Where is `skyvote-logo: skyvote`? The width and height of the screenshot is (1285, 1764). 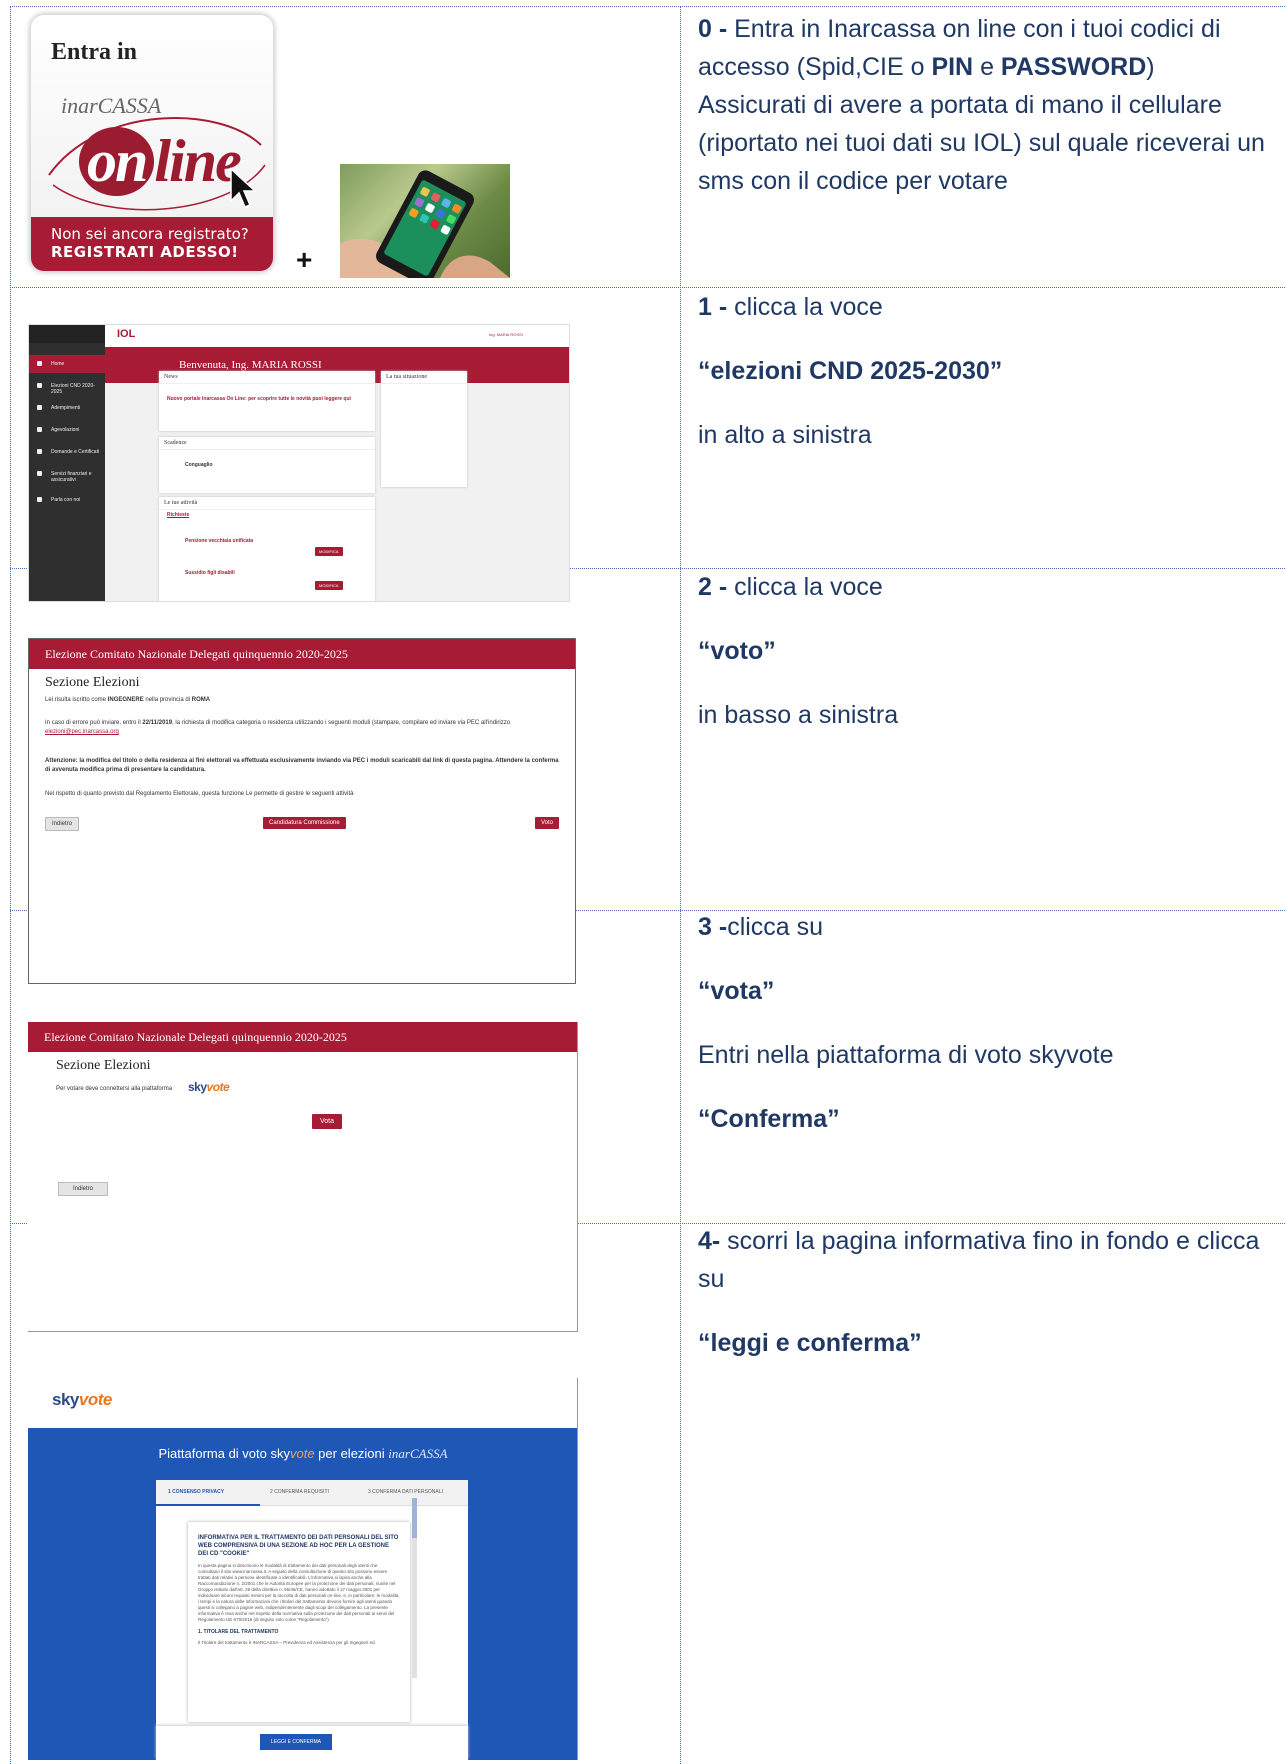 skyvote-logo: skyvote is located at coordinates (209, 1087).